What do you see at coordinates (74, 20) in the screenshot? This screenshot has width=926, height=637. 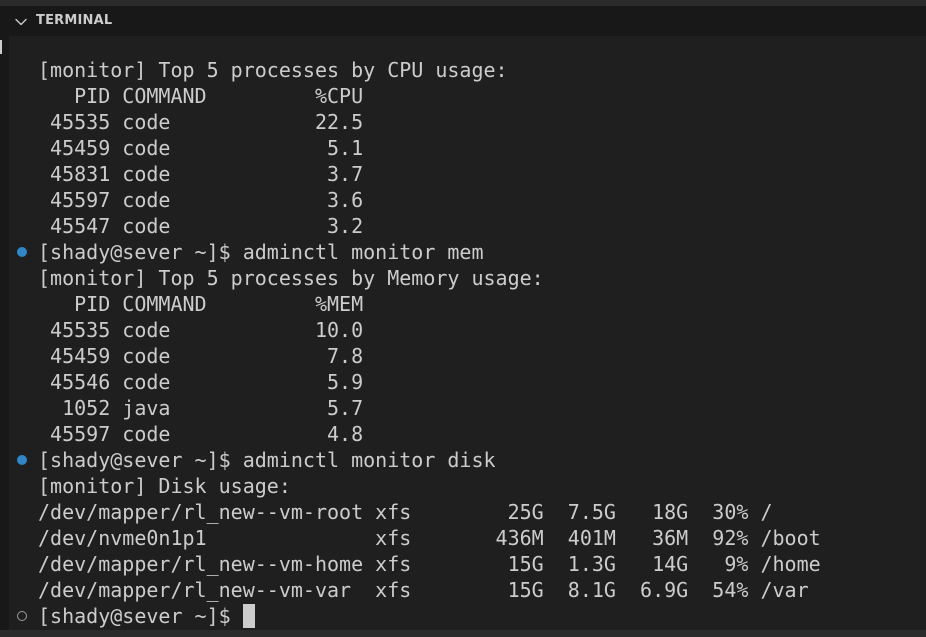 I see `panel-title: TERMINAL` at bounding box center [74, 20].